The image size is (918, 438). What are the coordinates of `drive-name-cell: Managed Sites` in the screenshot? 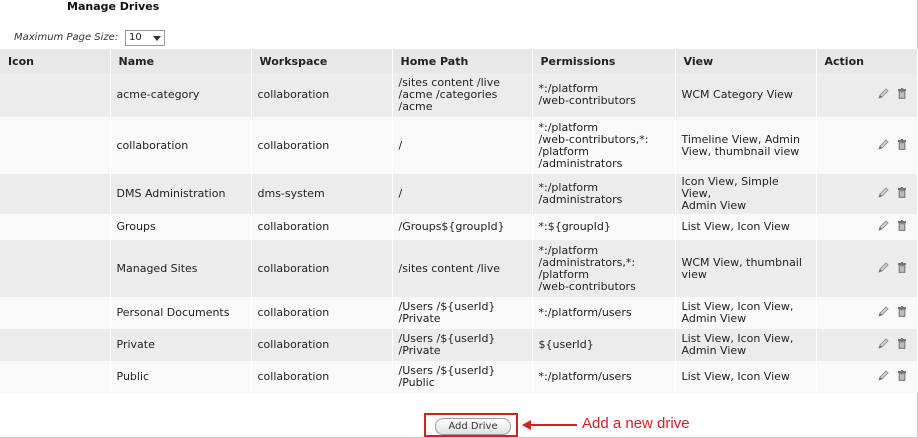 It's located at (181, 268).